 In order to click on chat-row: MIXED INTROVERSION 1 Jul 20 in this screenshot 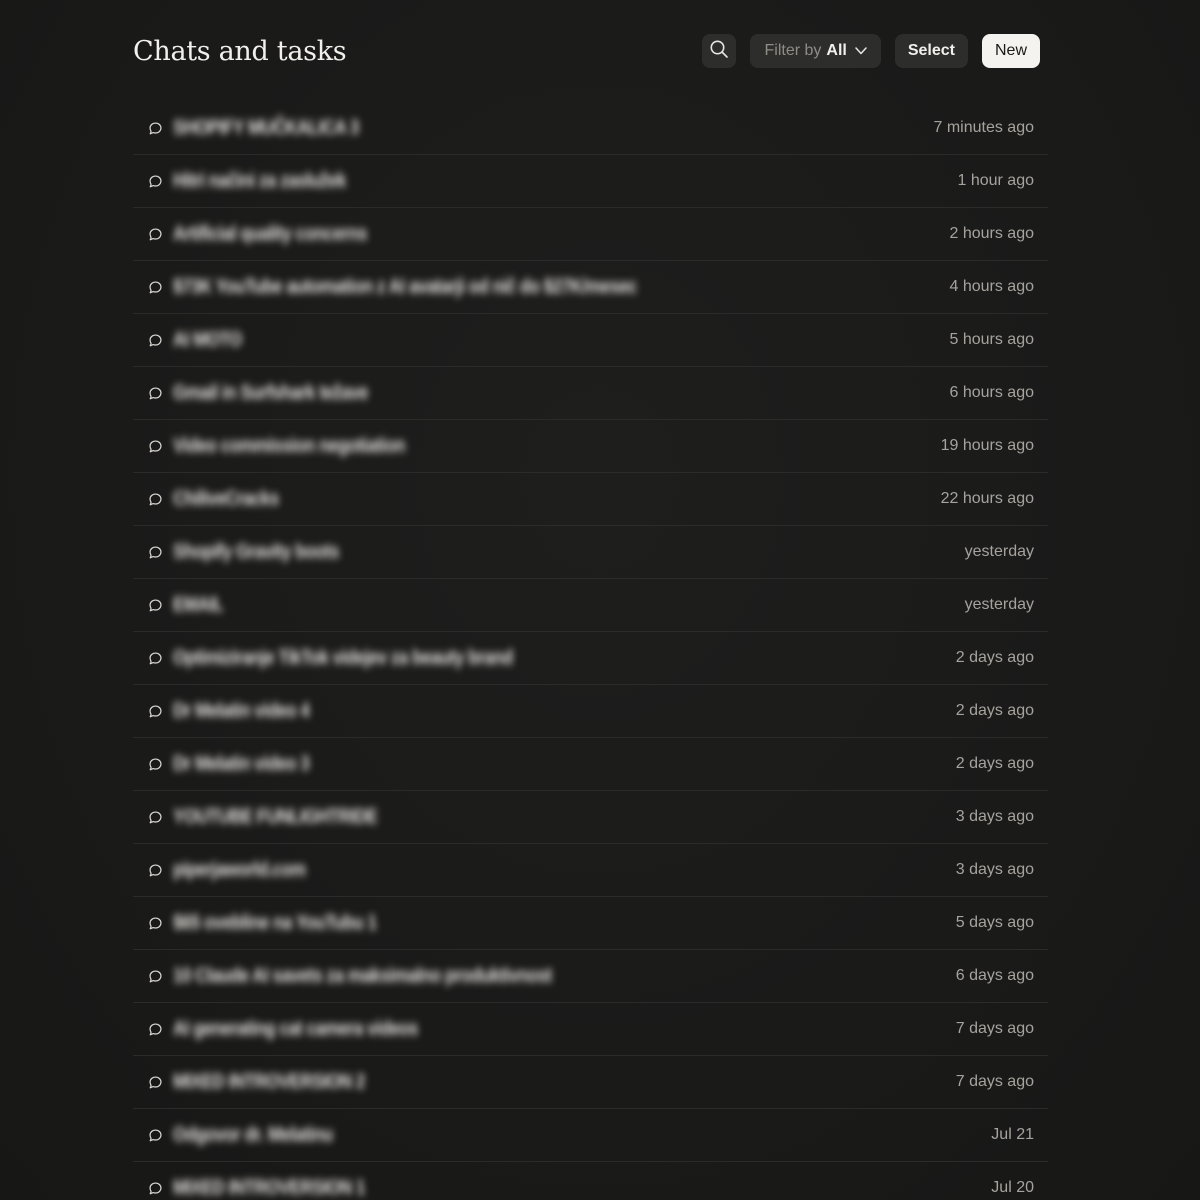, I will do `click(590, 1181)`.